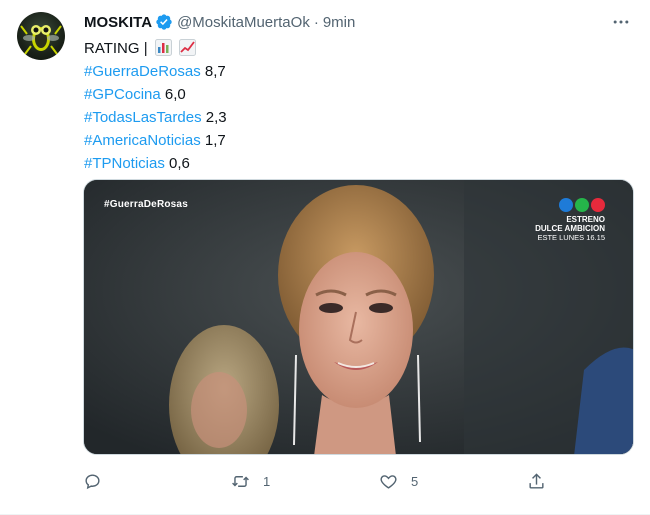 The width and height of the screenshot is (650, 515). Describe the element at coordinates (388, 481) in the screenshot. I see `heart-icon` at that location.